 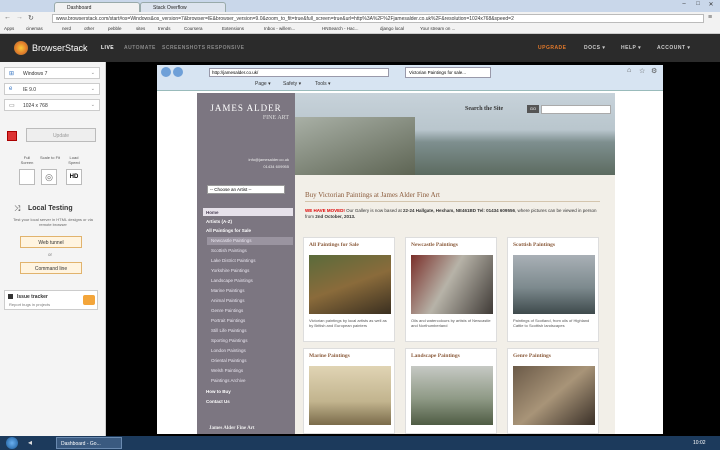 What do you see at coordinates (229, 360) in the screenshot?
I see `nav-oriental: Oriental Paintings` at bounding box center [229, 360].